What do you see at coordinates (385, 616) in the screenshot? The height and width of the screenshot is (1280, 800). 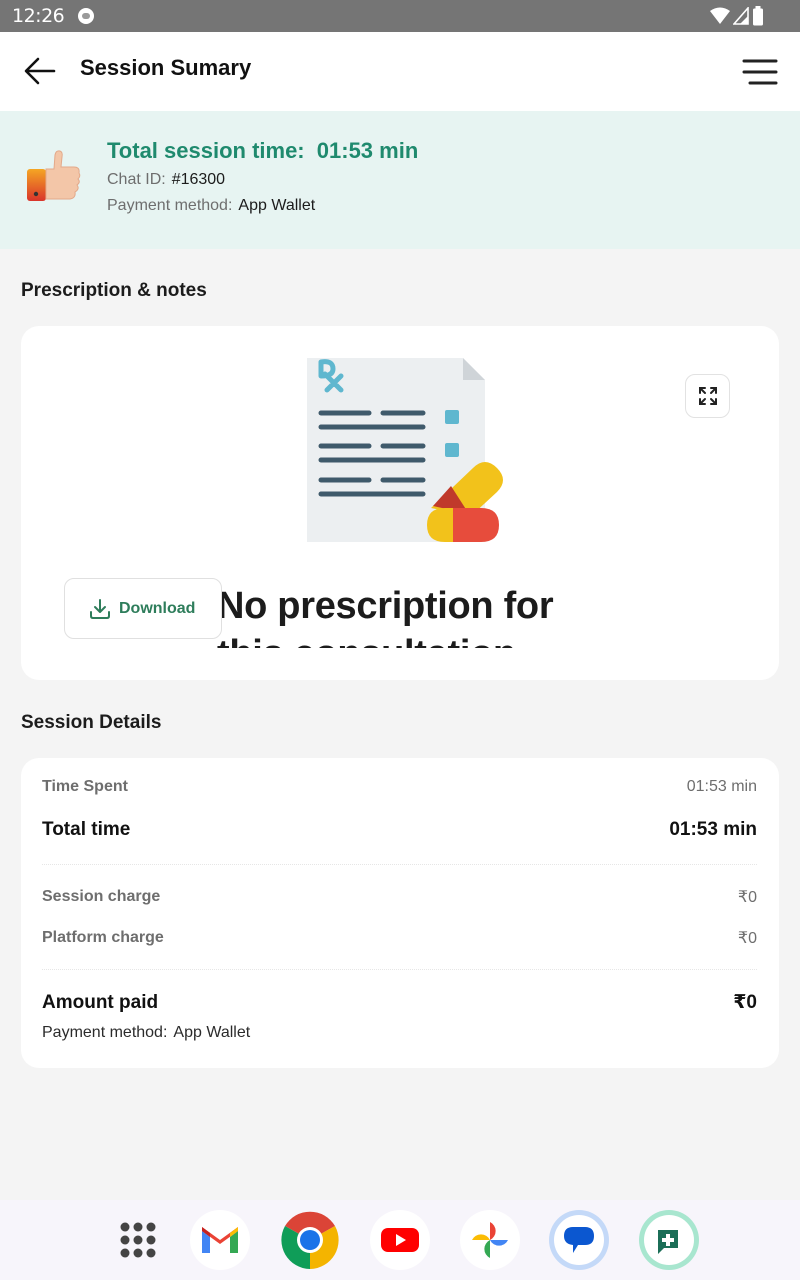 I see `no-prescription-message: No prescription for this consultation` at bounding box center [385, 616].